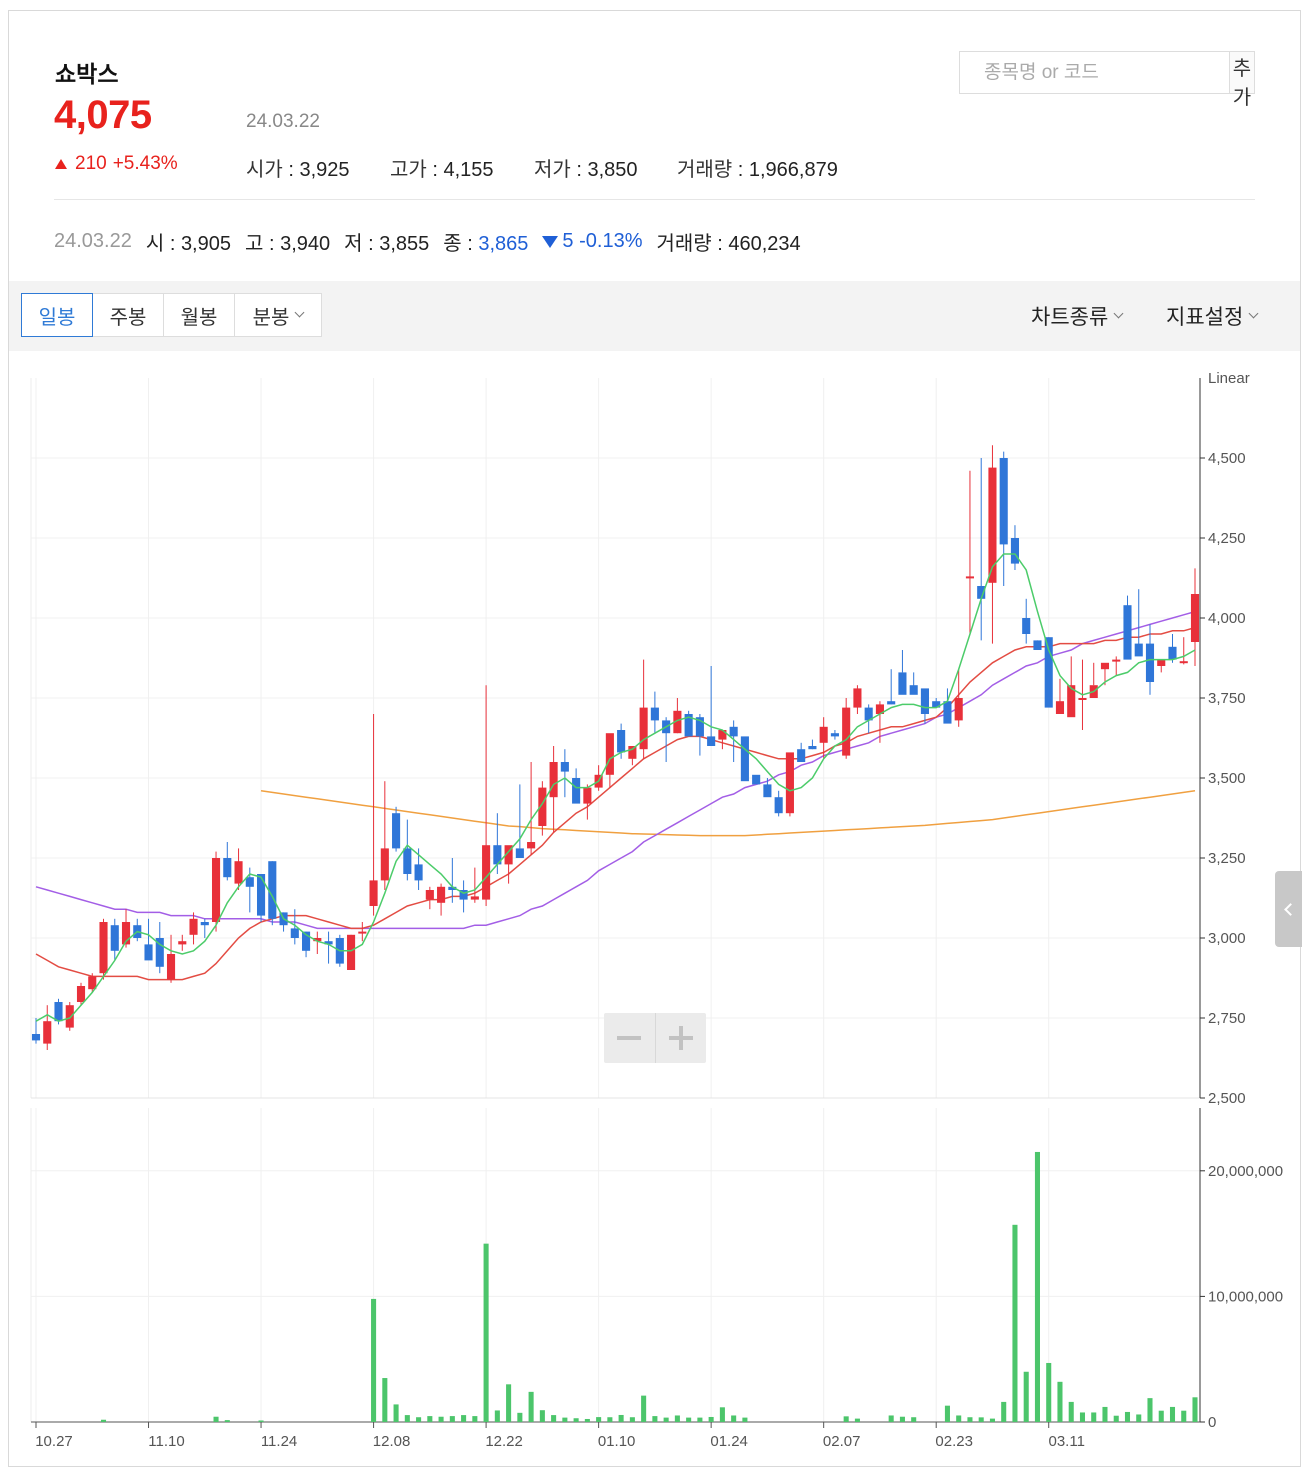 The height and width of the screenshot is (1474, 1309). Describe the element at coordinates (654, 316) in the screenshot. I see `chart-toolbar: 일봉 주봉 월봉 분봉 차트종류 지표설정` at that location.